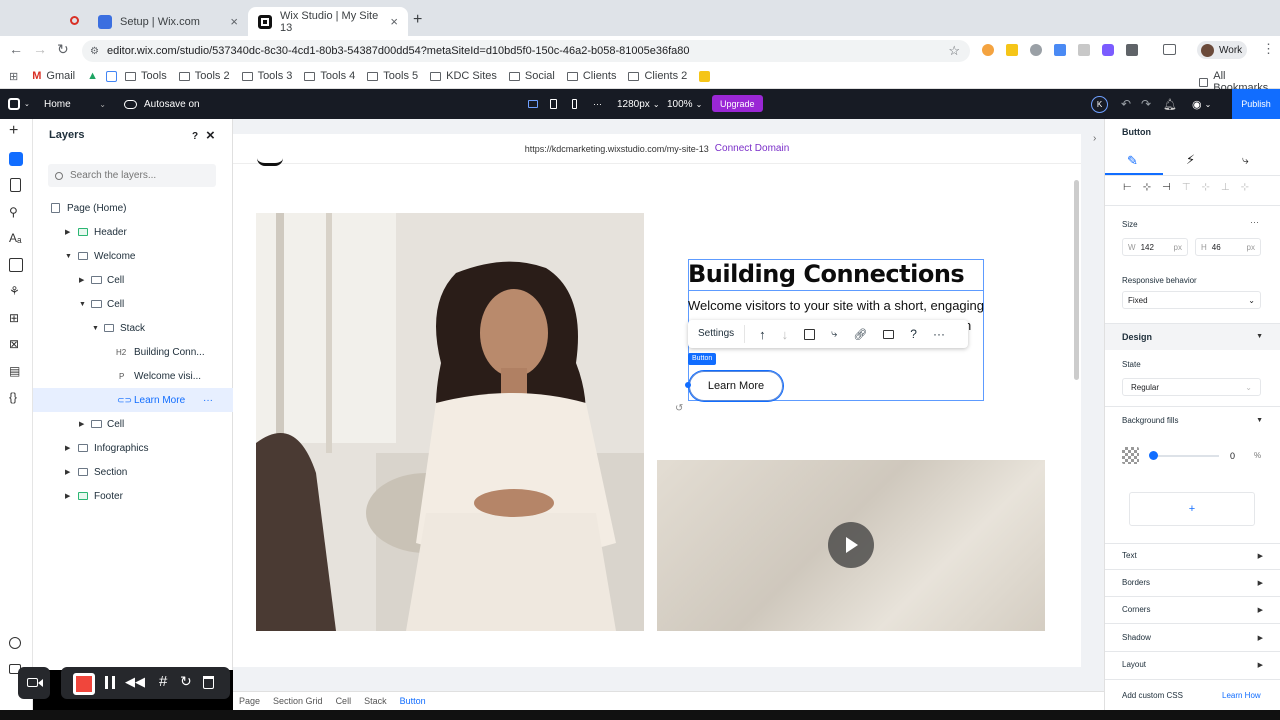  What do you see at coordinates (15, 643) in the screenshot?
I see `site-checklist-icon` at bounding box center [15, 643].